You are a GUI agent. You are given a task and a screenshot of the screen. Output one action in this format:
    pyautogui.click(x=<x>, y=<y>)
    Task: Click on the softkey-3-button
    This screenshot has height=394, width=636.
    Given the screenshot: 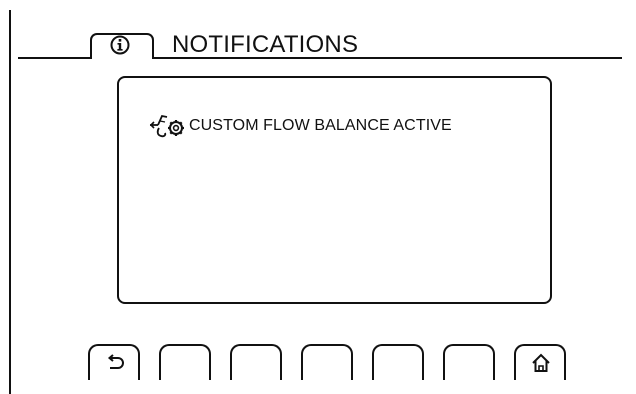 What is the action you would take?
    pyautogui.click(x=256, y=362)
    